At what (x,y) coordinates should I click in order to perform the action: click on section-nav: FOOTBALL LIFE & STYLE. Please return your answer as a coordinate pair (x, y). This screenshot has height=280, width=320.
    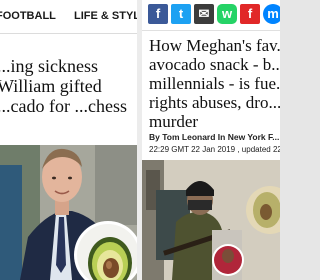
    Looking at the image, I should click on (68, 17).